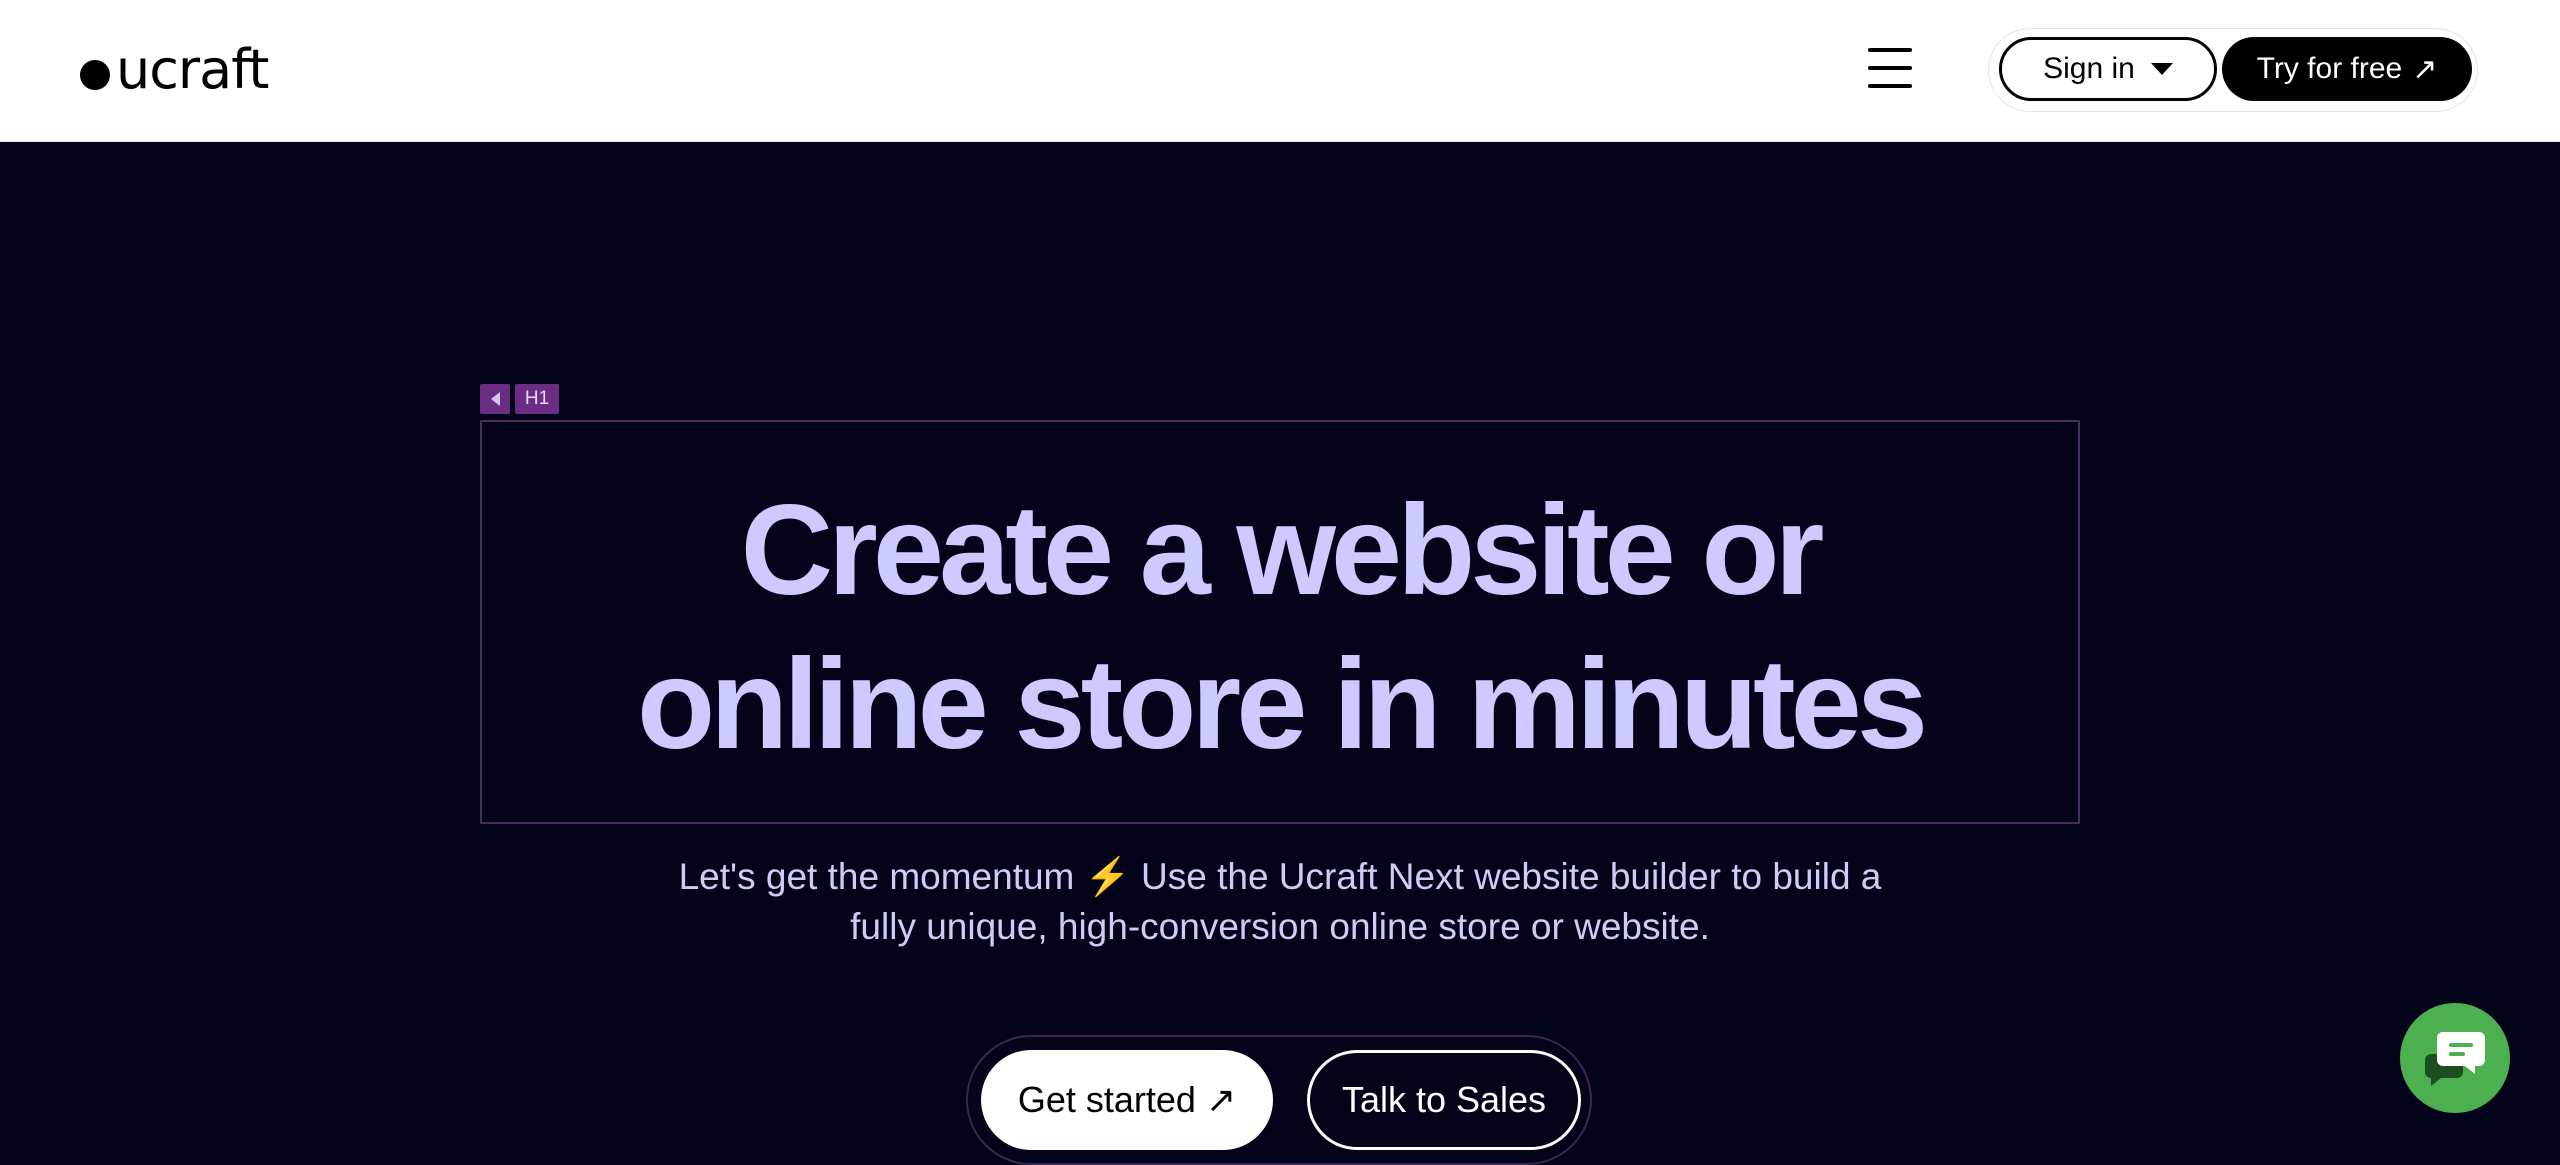 The height and width of the screenshot is (1165, 2560). I want to click on logo-text: ucraft, so click(192, 69).